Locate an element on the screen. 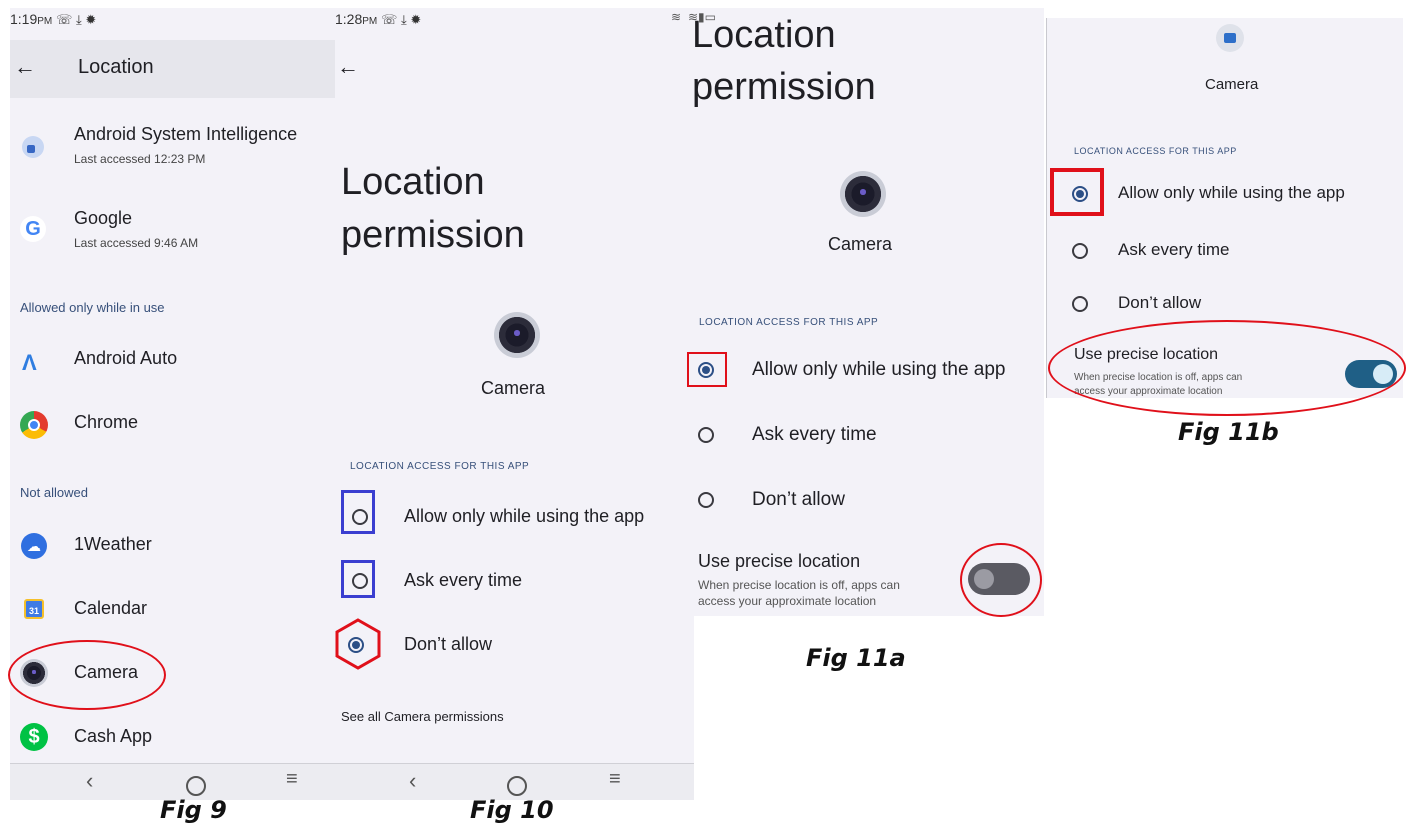 The width and height of the screenshot is (1407, 834). last-accessed: Last accessed 9:46 AM is located at coordinates (136, 243).